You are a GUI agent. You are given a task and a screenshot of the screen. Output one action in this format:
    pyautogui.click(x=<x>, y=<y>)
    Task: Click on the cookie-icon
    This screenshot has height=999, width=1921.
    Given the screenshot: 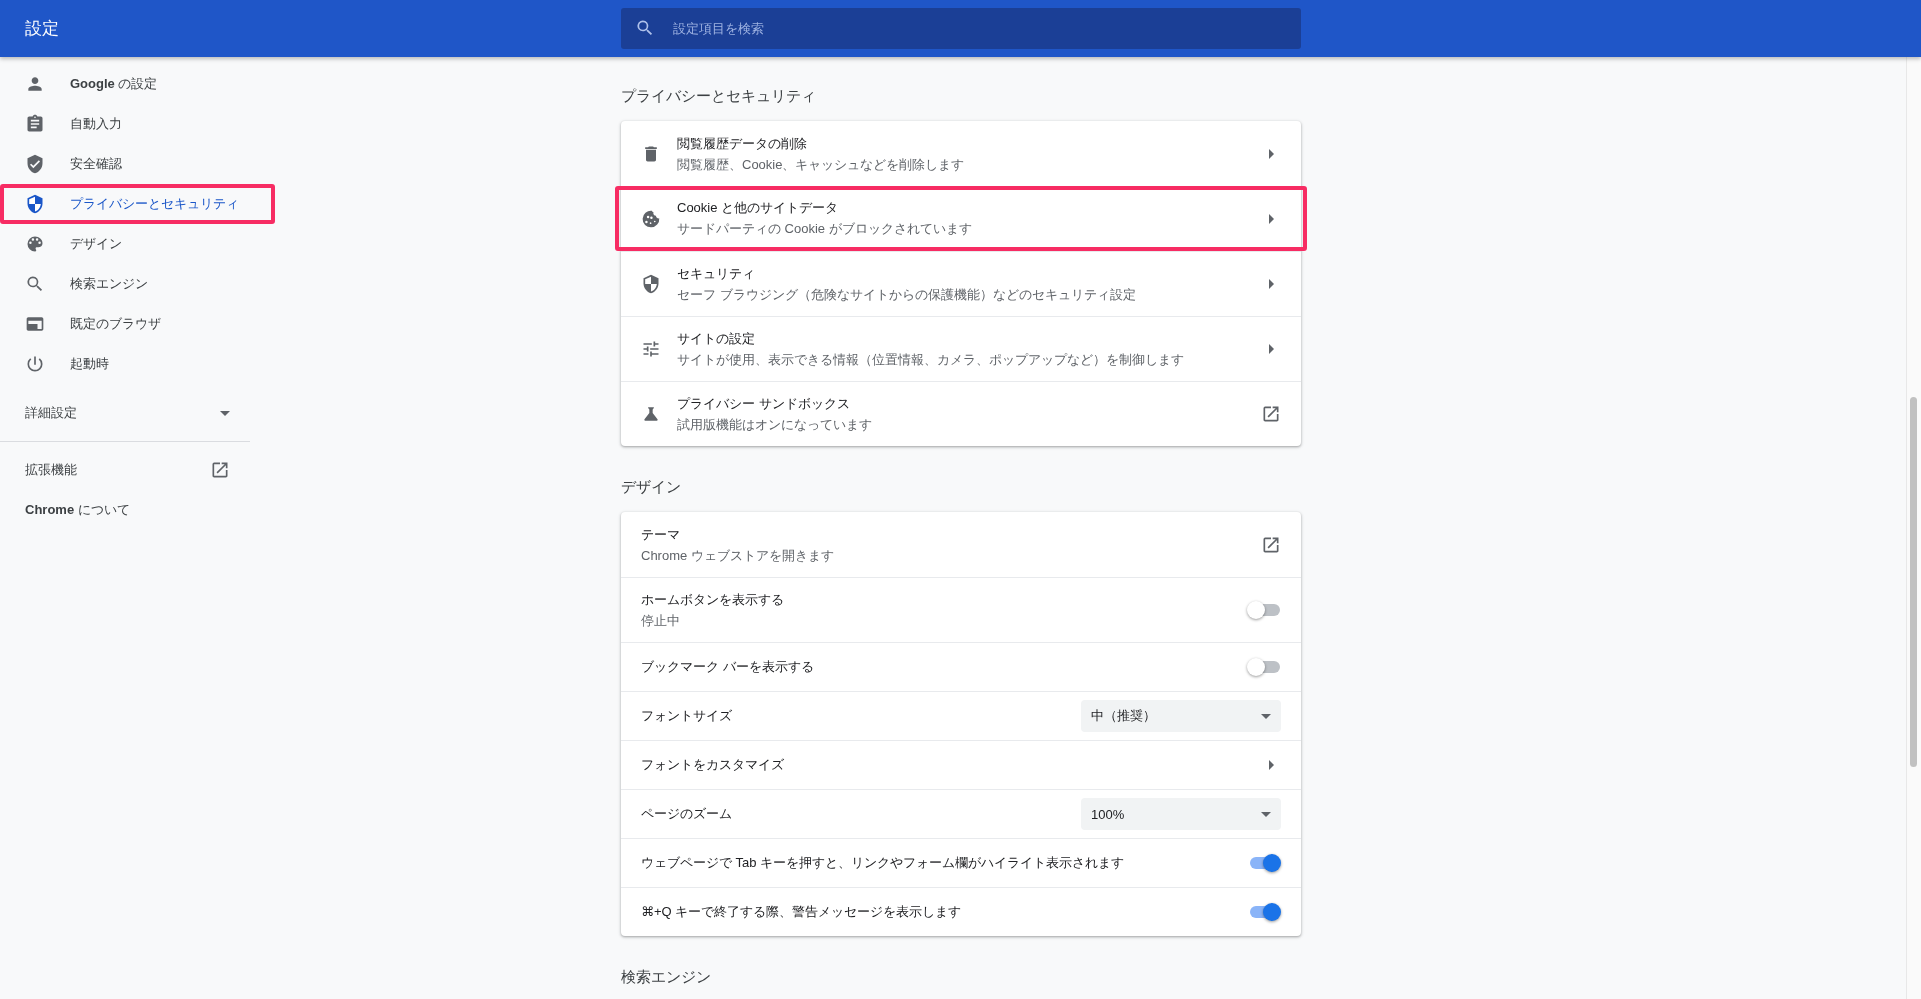 What is the action you would take?
    pyautogui.click(x=651, y=218)
    